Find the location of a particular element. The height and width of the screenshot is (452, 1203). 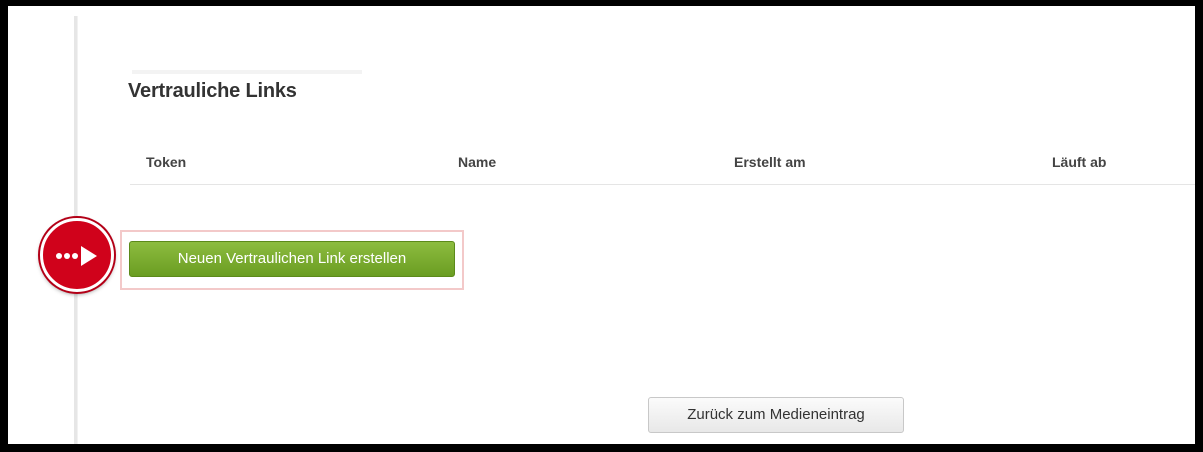

table-header-divider is located at coordinates (662, 184).